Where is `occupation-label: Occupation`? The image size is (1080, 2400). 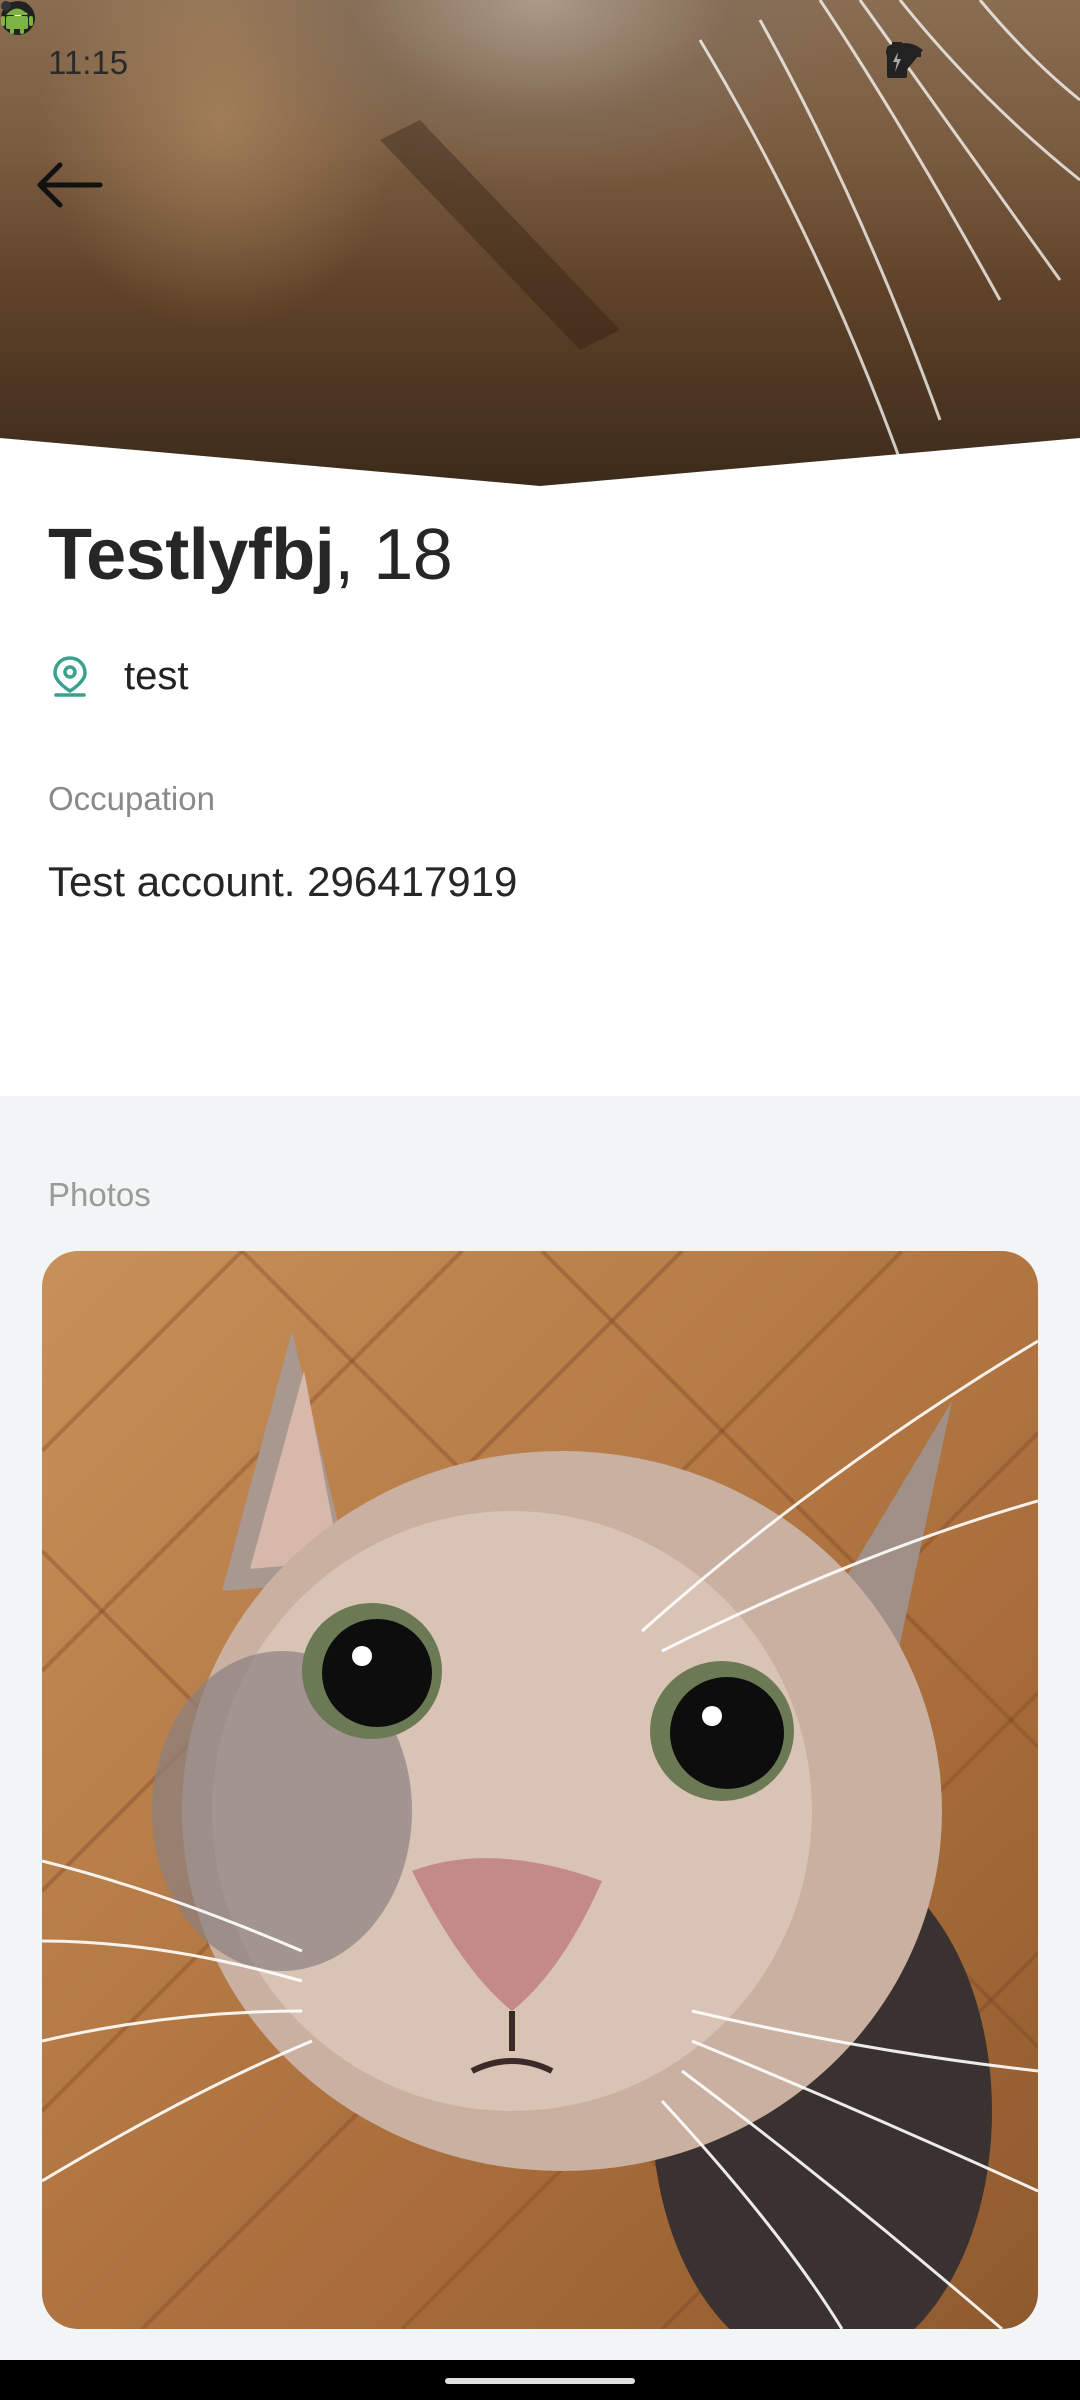 occupation-label: Occupation is located at coordinates (131, 798).